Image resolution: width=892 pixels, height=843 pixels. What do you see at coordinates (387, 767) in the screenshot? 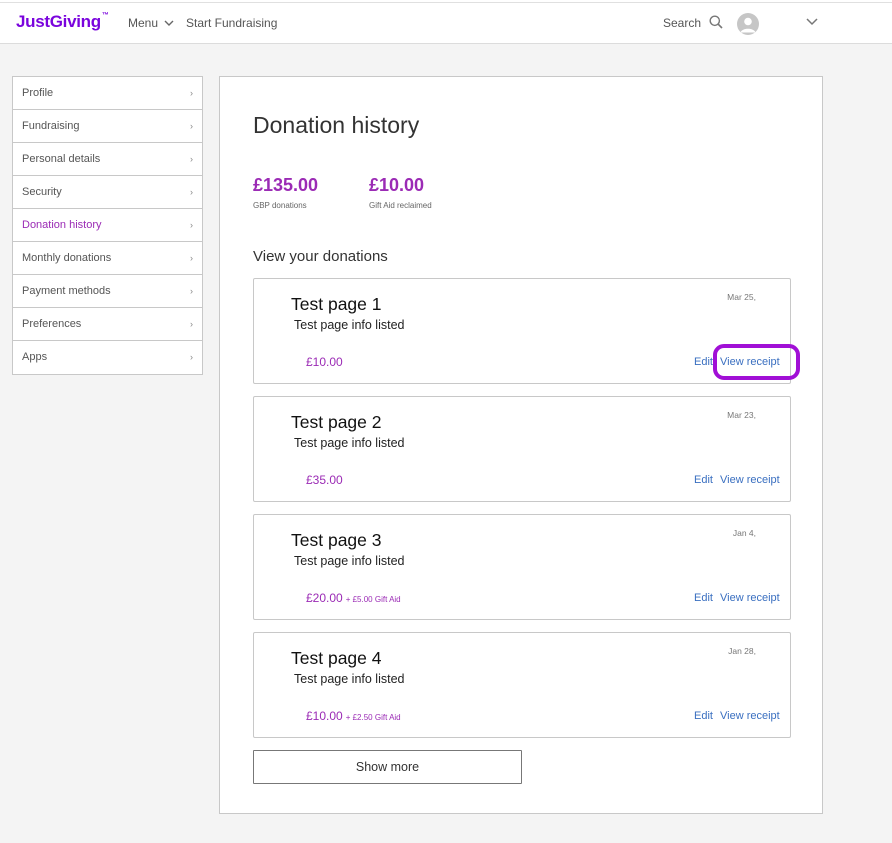
I see `show-more-button: Show more` at bounding box center [387, 767].